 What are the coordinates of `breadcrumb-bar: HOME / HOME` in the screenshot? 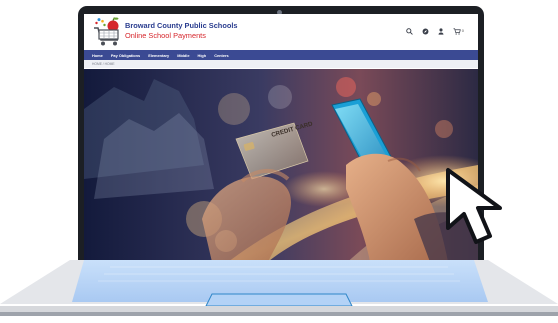 It's located at (281, 64).